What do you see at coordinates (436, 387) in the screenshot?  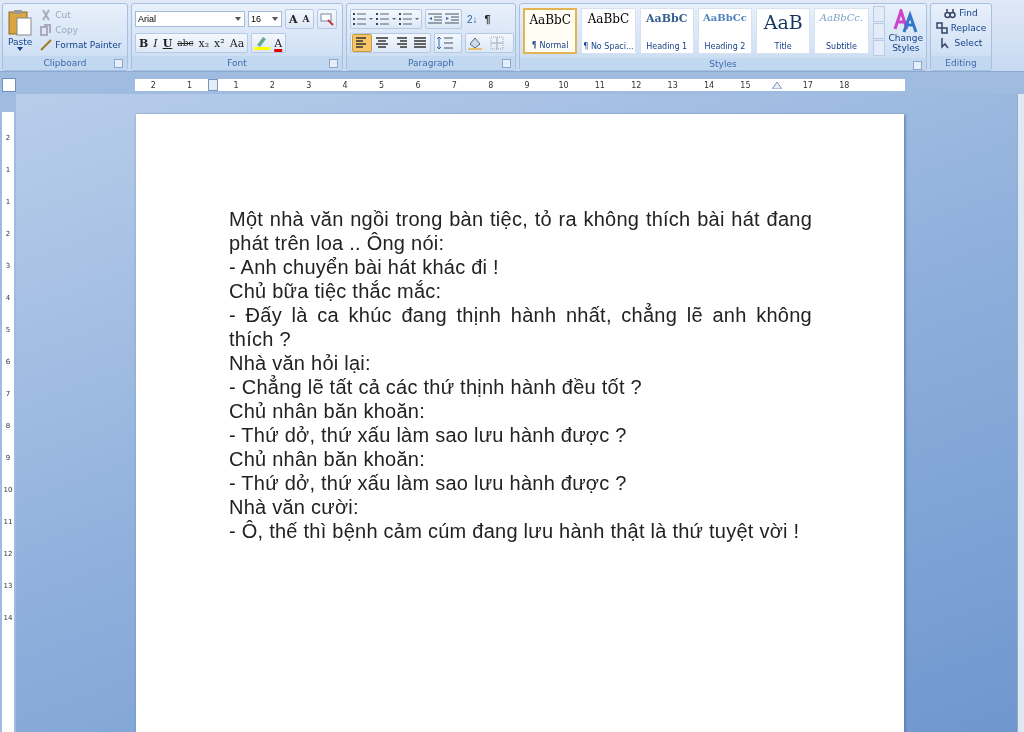 I see `document-paragraph: - Chẳng lẽ tất cả các thứ thịnh hành đều tốt ?` at bounding box center [436, 387].